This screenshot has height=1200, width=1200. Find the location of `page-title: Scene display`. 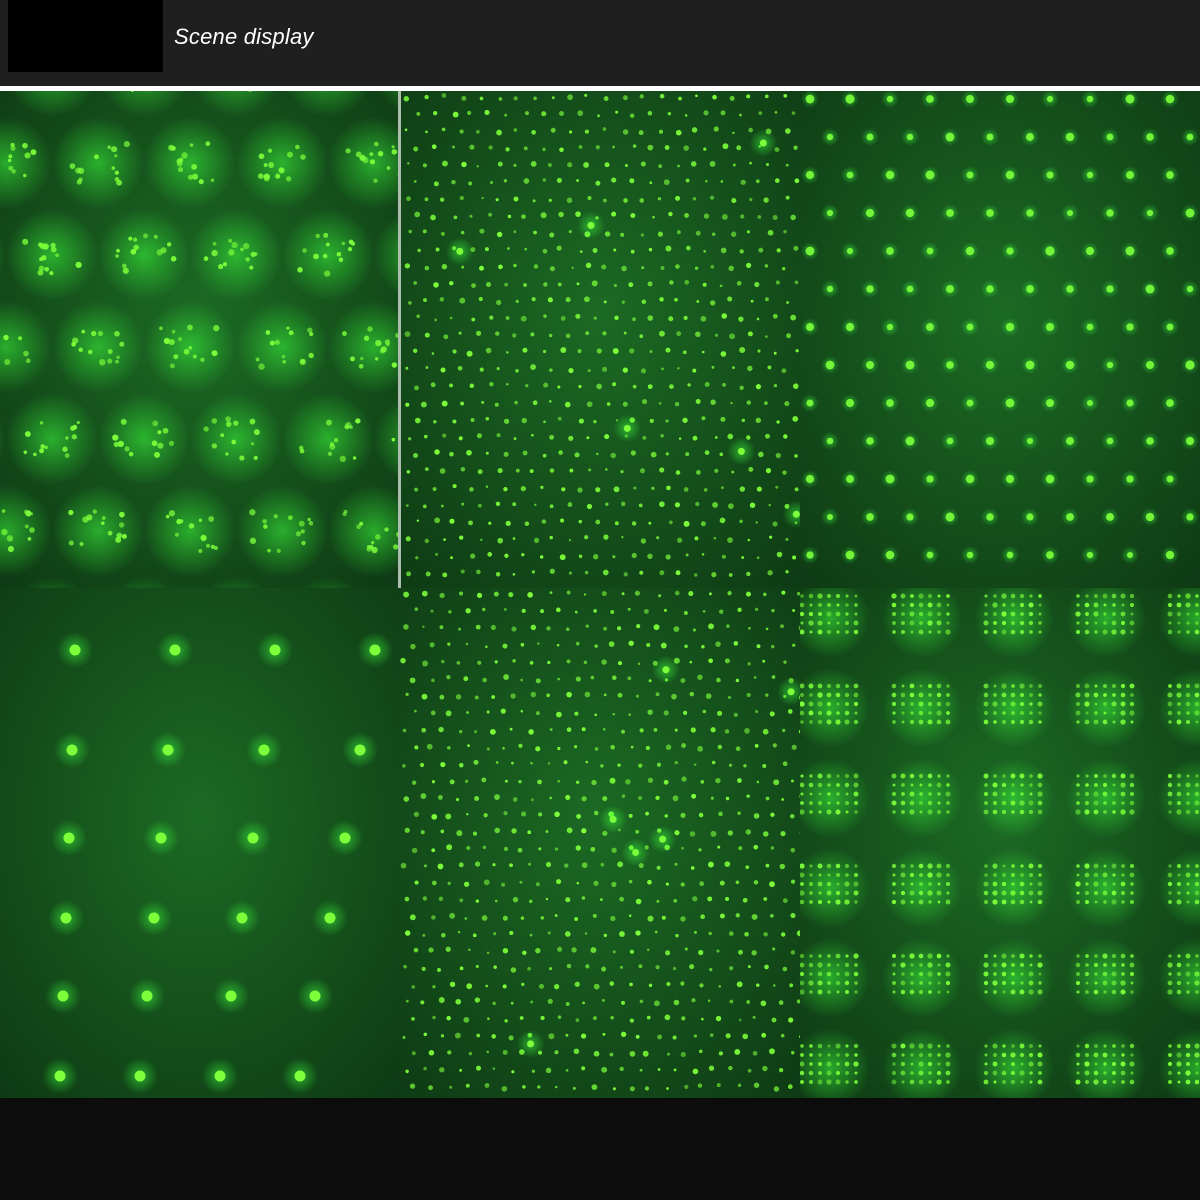

page-title: Scene display is located at coordinates (244, 36).